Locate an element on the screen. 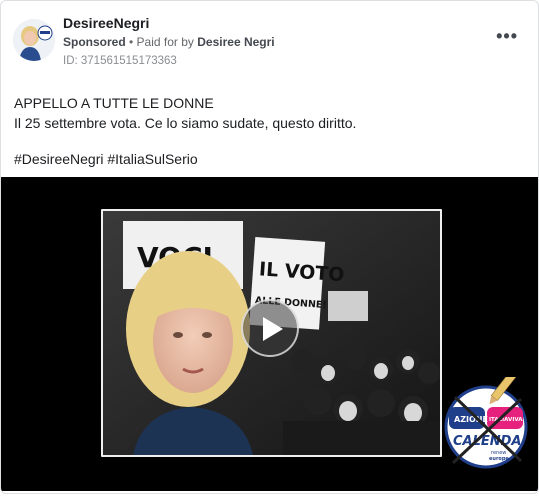 This screenshot has height=500, width=539. avatar-image is located at coordinates (34, 40).